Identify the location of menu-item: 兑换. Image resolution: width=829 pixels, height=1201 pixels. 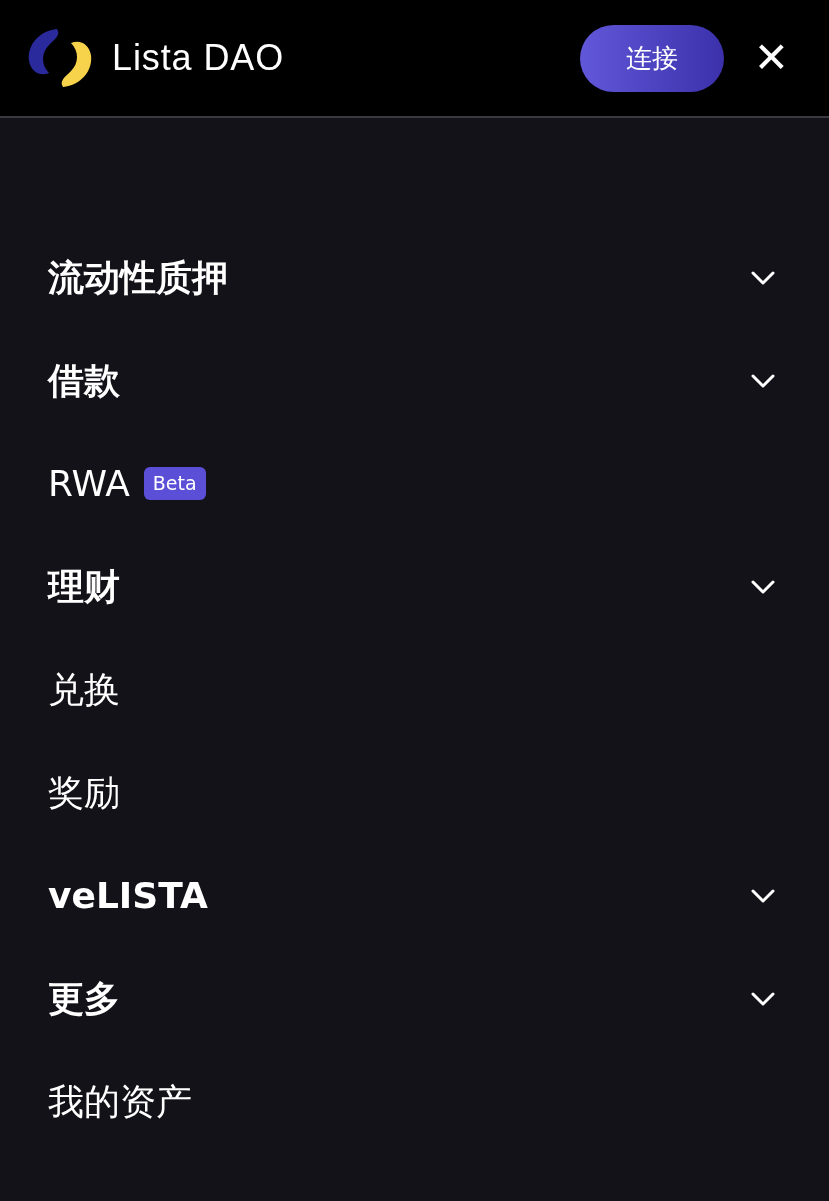
(84, 689).